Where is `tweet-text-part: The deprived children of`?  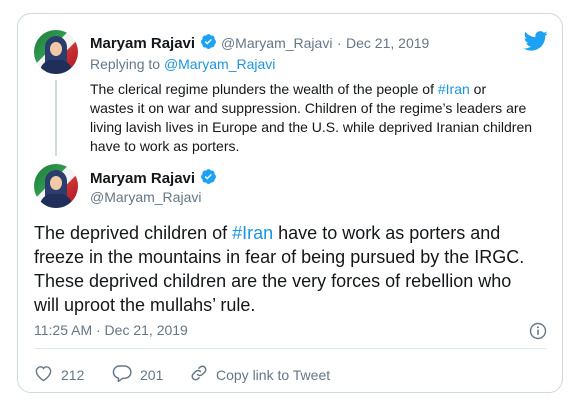 tweet-text-part: The deprived children of is located at coordinates (133, 233).